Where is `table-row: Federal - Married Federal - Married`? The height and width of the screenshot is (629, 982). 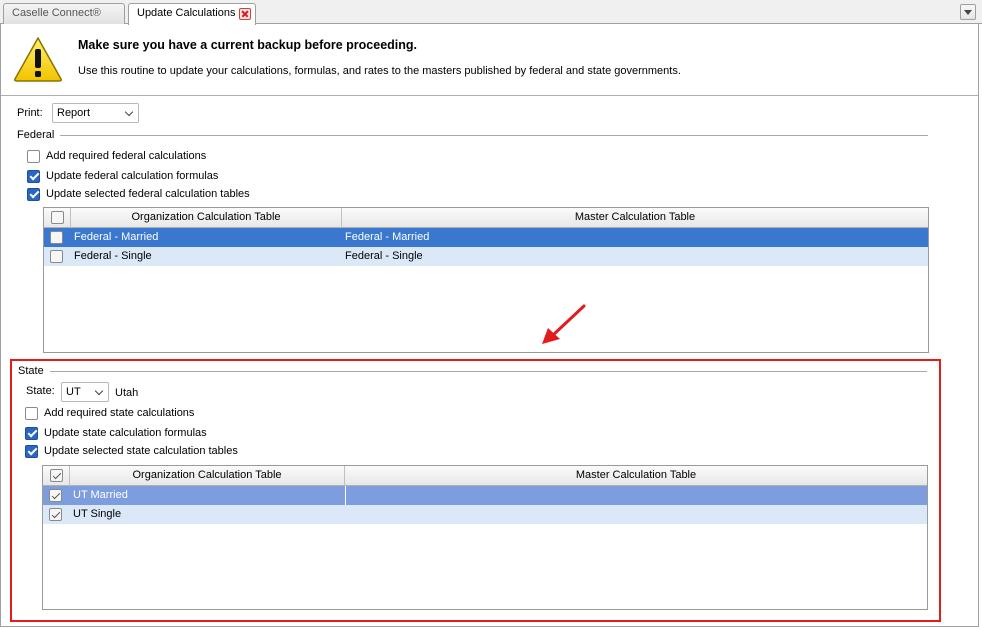
table-row: Federal - Married Federal - Married is located at coordinates (486, 237).